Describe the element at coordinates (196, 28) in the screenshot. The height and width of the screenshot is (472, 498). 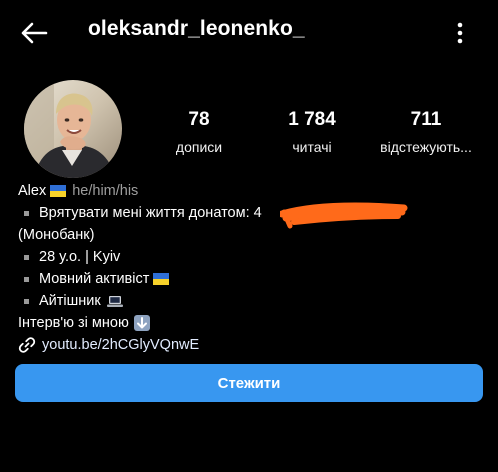
I see `profile-username: oleksandr_leonenko_` at that location.